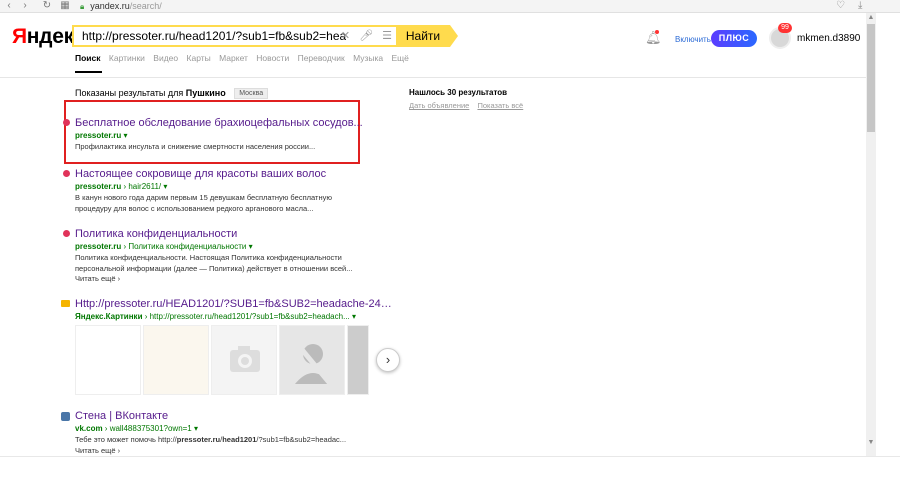  What do you see at coordinates (345, 36) in the screenshot?
I see `clear-icon: ✕` at bounding box center [345, 36].